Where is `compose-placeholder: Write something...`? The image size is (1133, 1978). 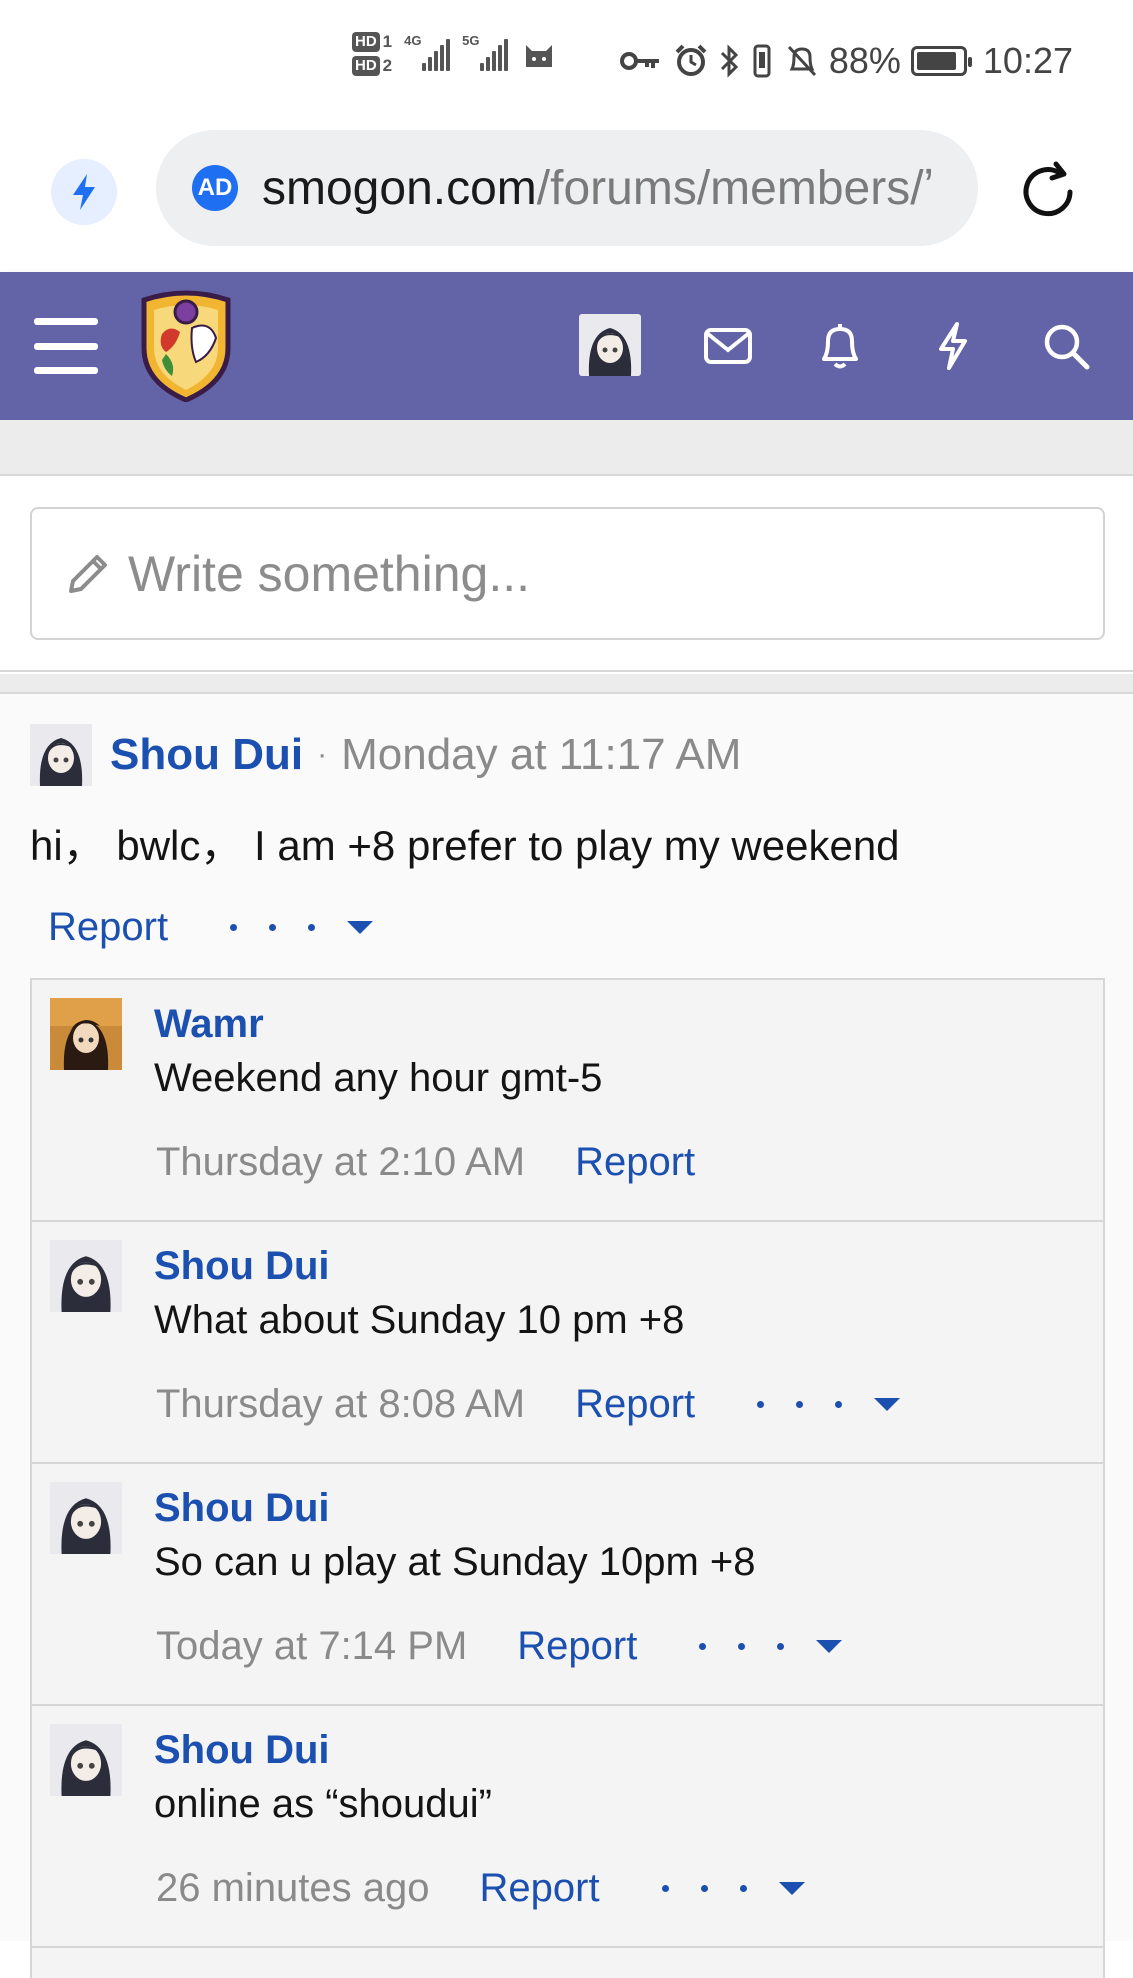
compose-placeholder: Write something... is located at coordinates (329, 573).